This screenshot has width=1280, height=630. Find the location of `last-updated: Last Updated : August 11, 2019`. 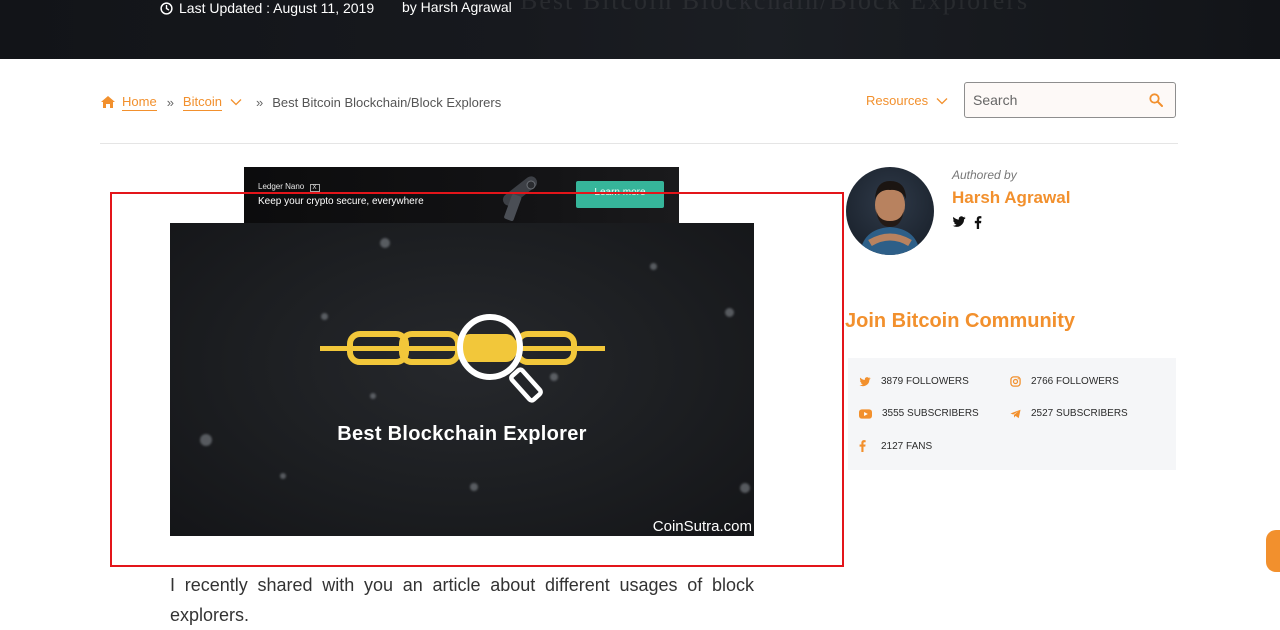

last-updated: Last Updated : August 11, 2019 is located at coordinates (267, 8).